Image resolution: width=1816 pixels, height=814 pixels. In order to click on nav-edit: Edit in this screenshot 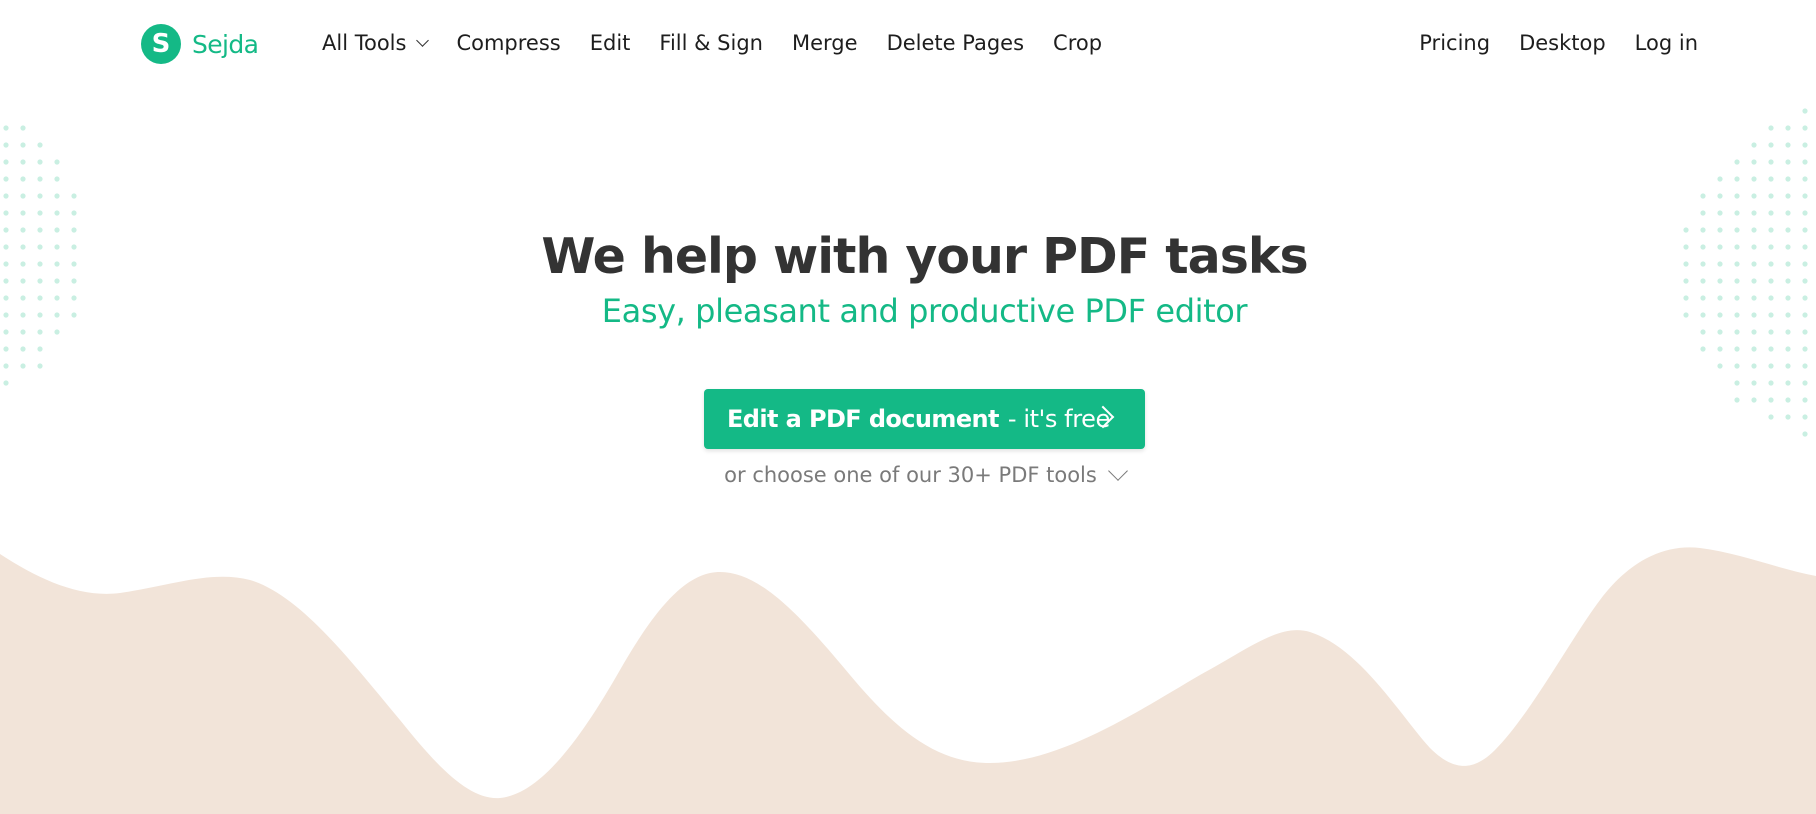, I will do `click(610, 43)`.